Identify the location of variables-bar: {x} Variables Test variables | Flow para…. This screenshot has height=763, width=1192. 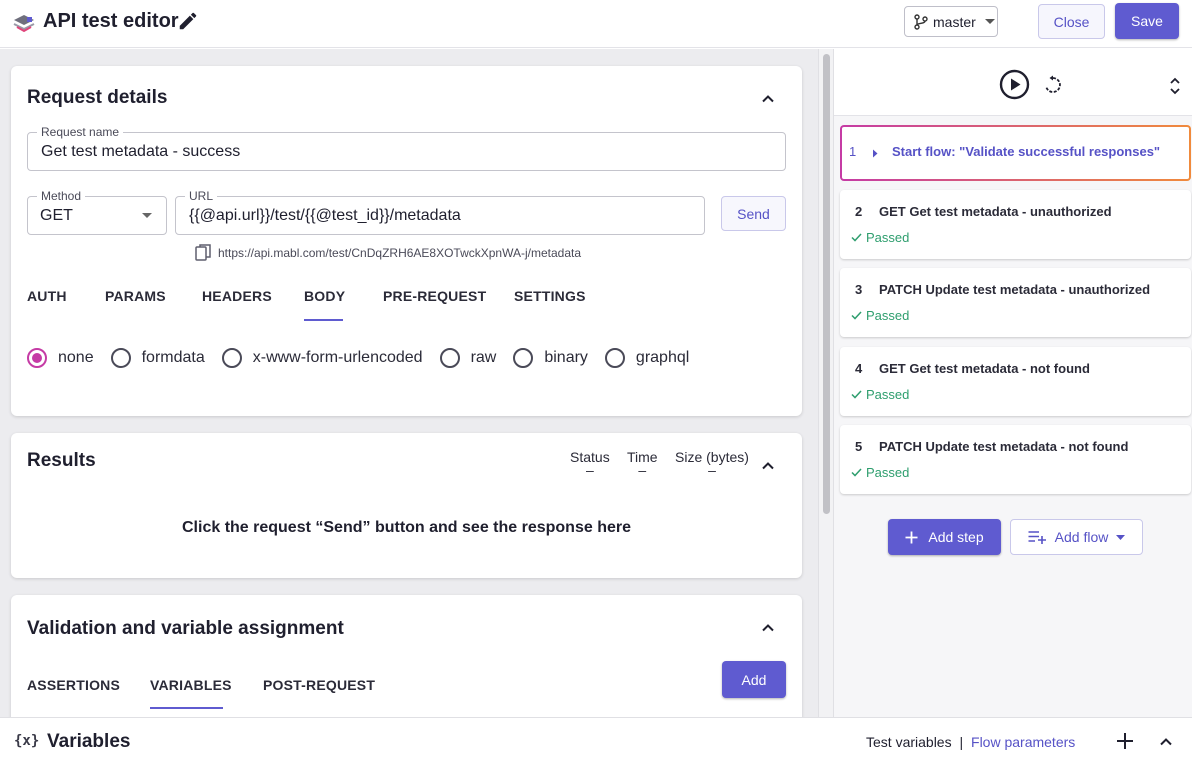
(596, 740).